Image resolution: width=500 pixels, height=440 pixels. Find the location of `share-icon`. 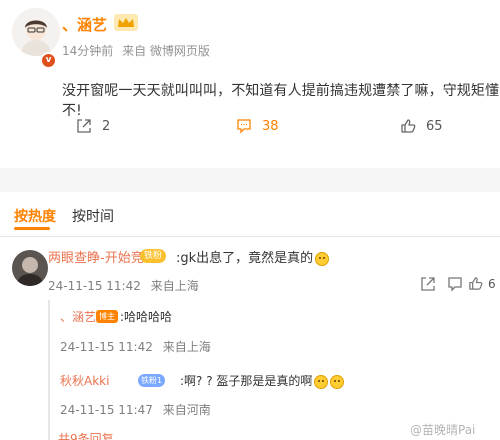

share-icon is located at coordinates (84, 126).